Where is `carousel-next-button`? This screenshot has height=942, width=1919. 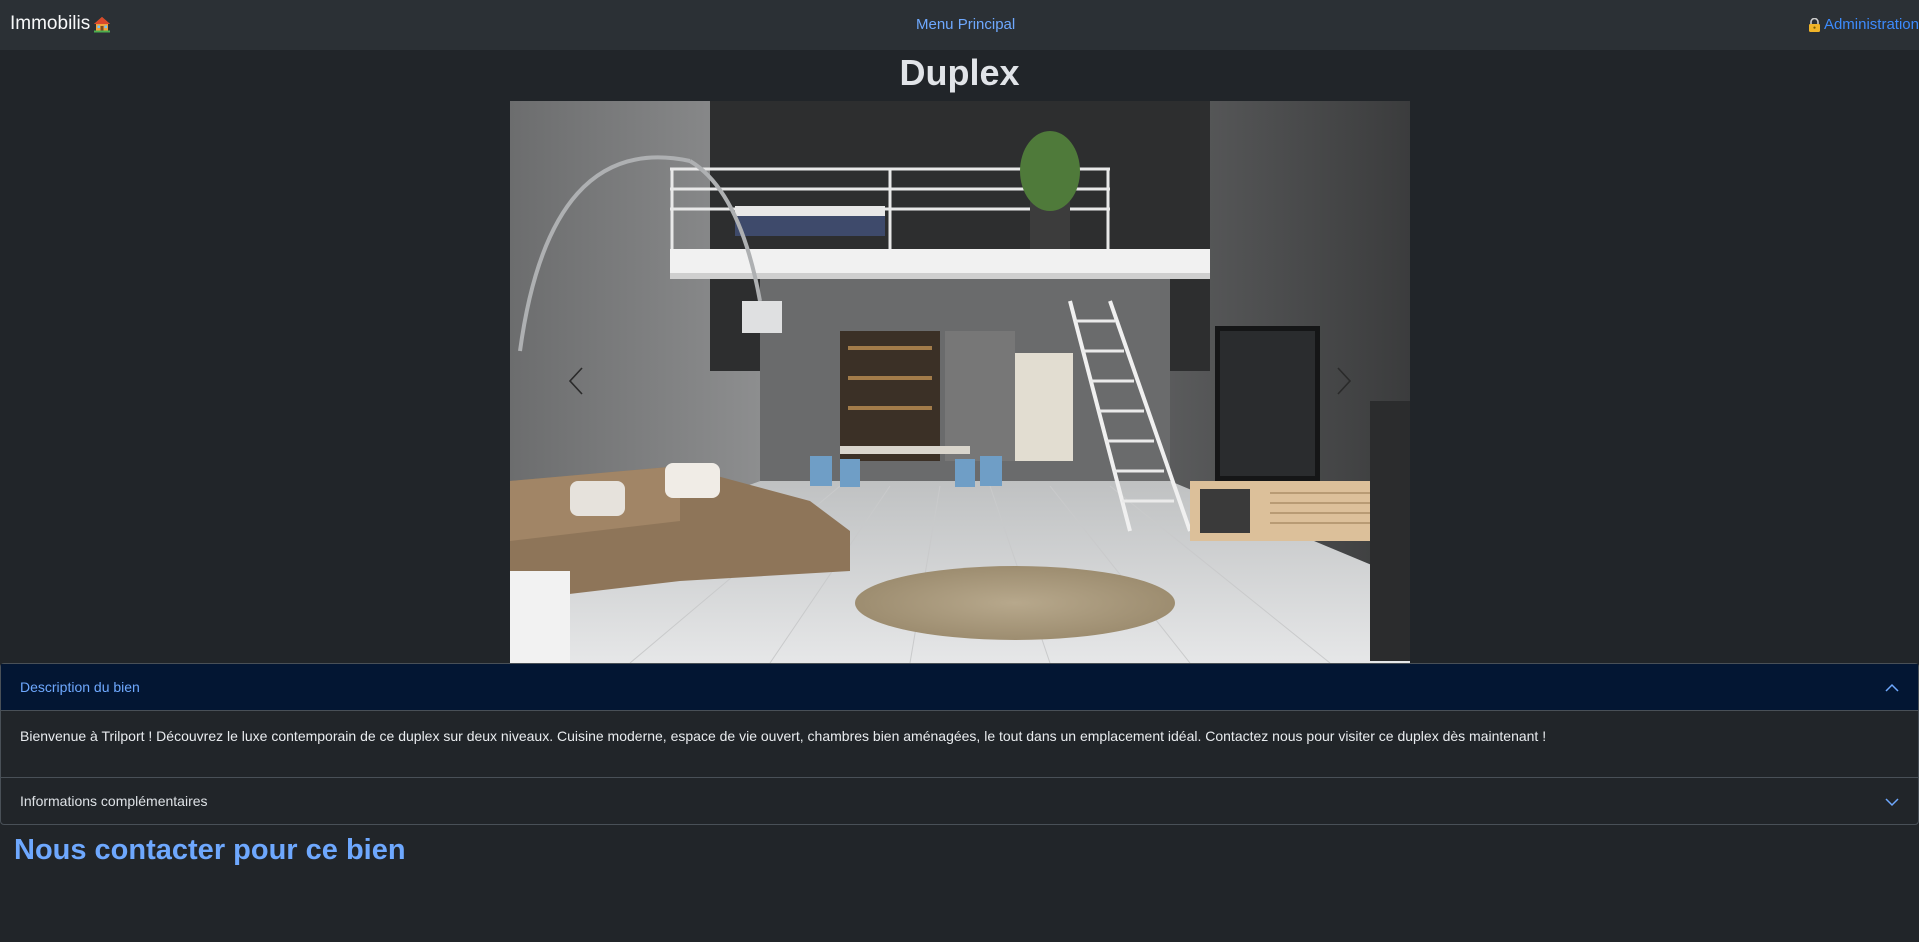 carousel-next-button is located at coordinates (1344, 381).